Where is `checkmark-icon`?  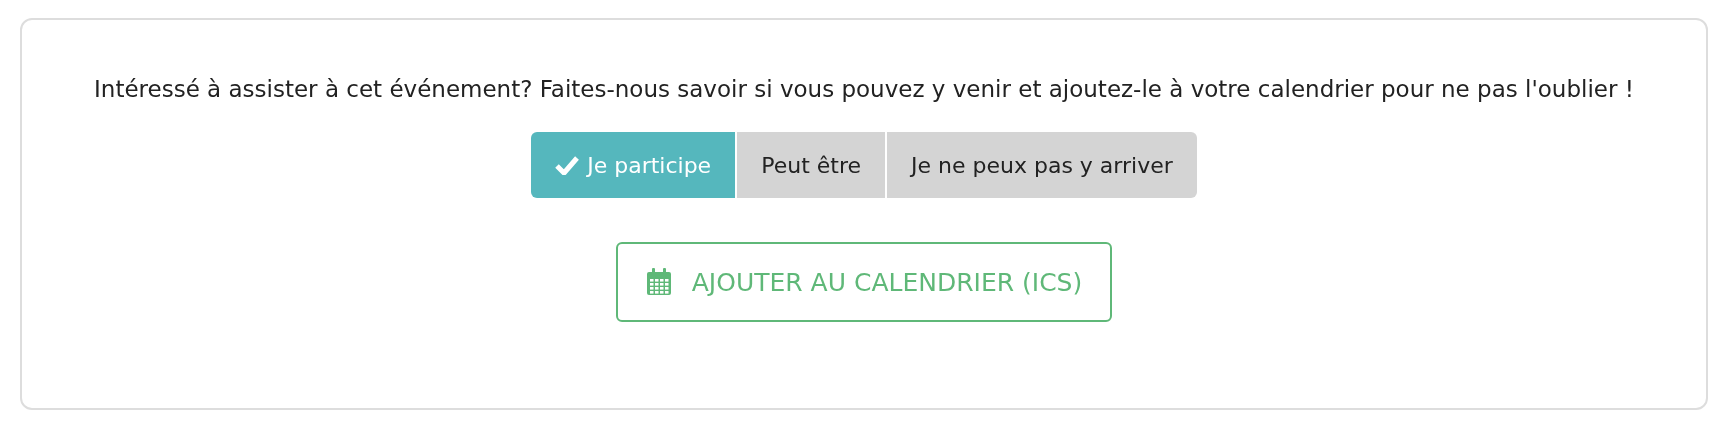 checkmark-icon is located at coordinates (567, 165).